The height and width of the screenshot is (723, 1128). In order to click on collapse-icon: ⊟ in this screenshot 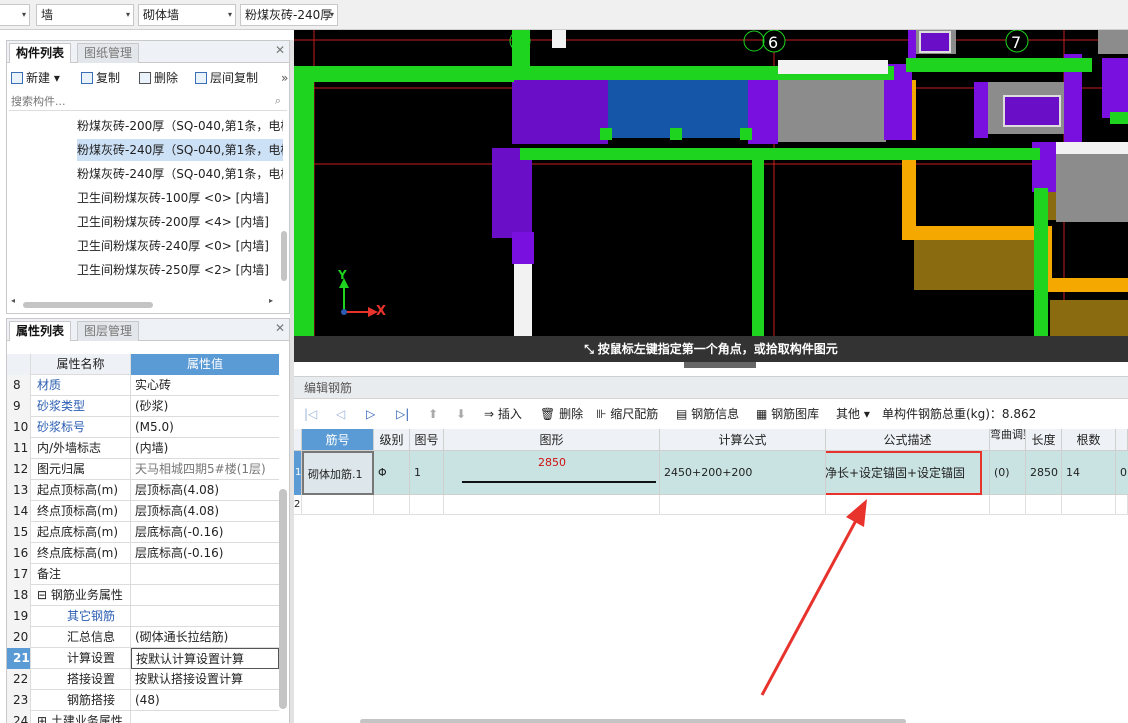, I will do `click(44, 595)`.